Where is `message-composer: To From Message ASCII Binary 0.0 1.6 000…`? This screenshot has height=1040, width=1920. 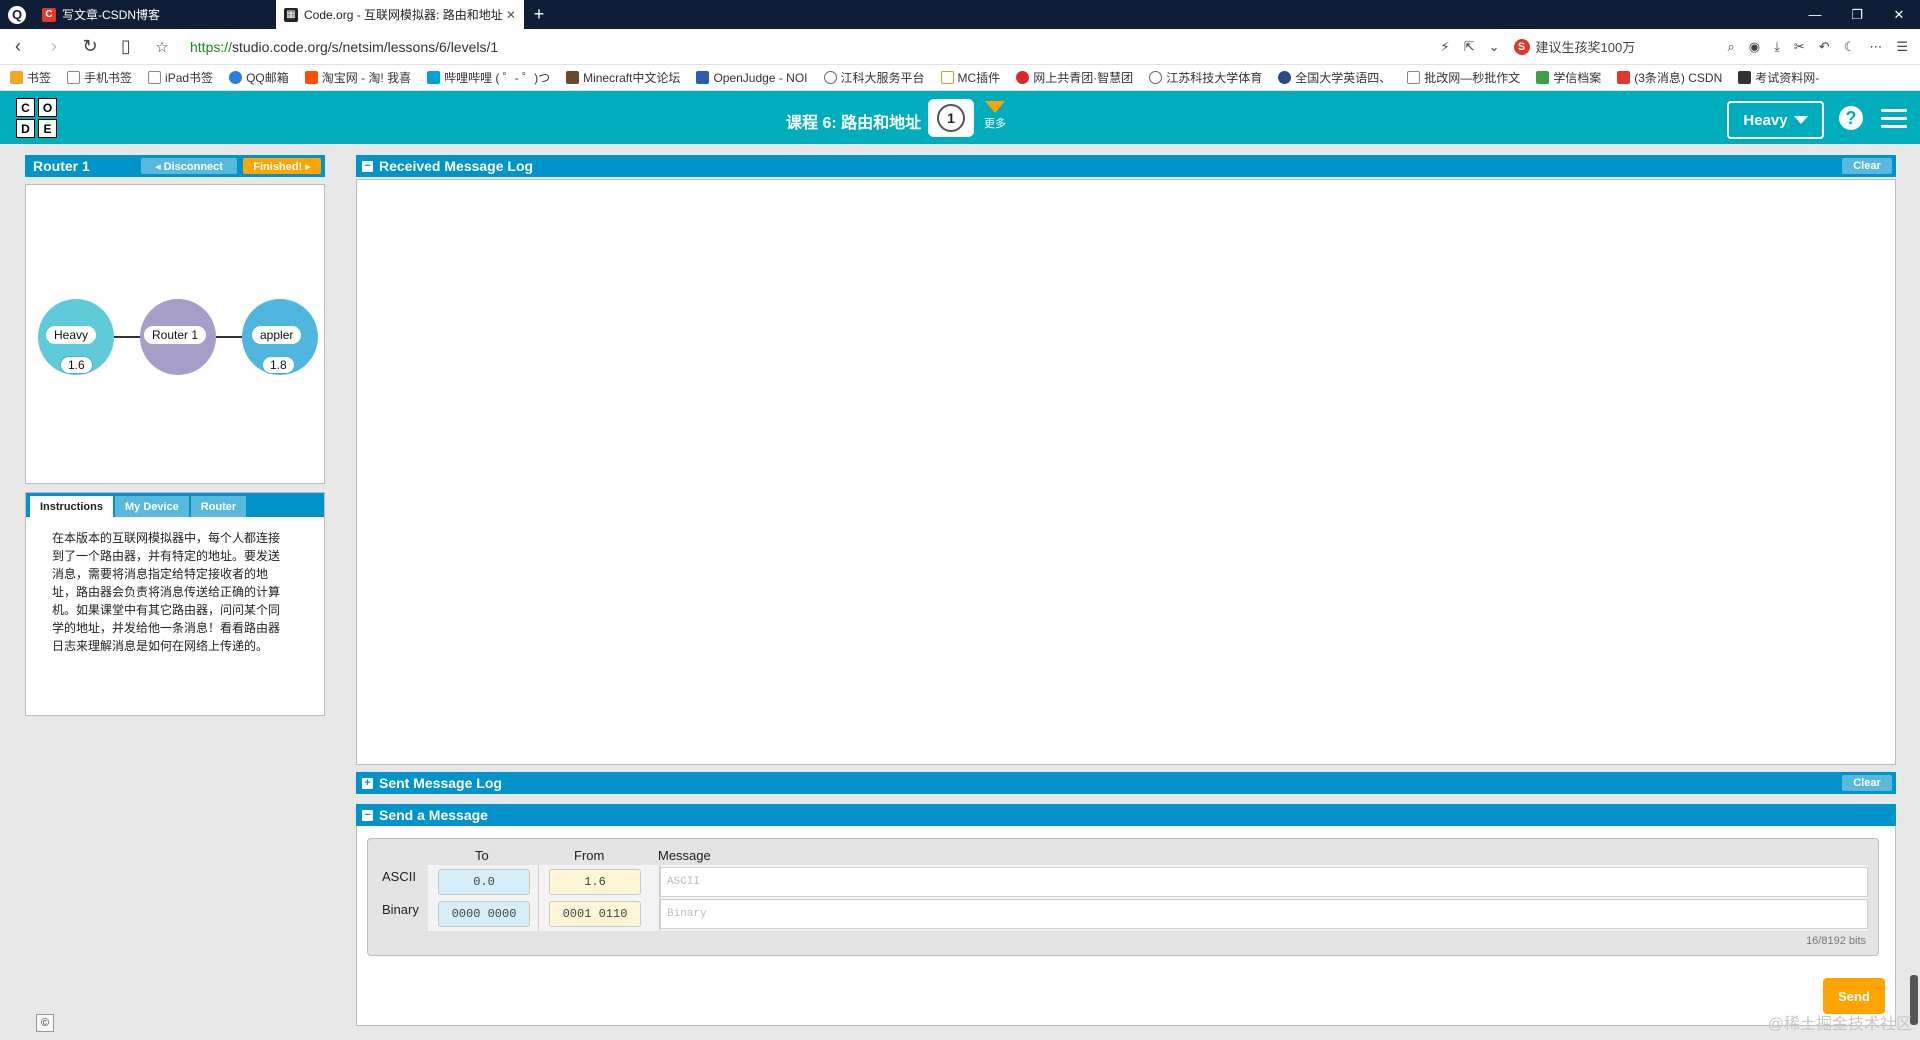 message-composer: To From Message ASCII Binary 0.0 1.6 000… is located at coordinates (1123, 897).